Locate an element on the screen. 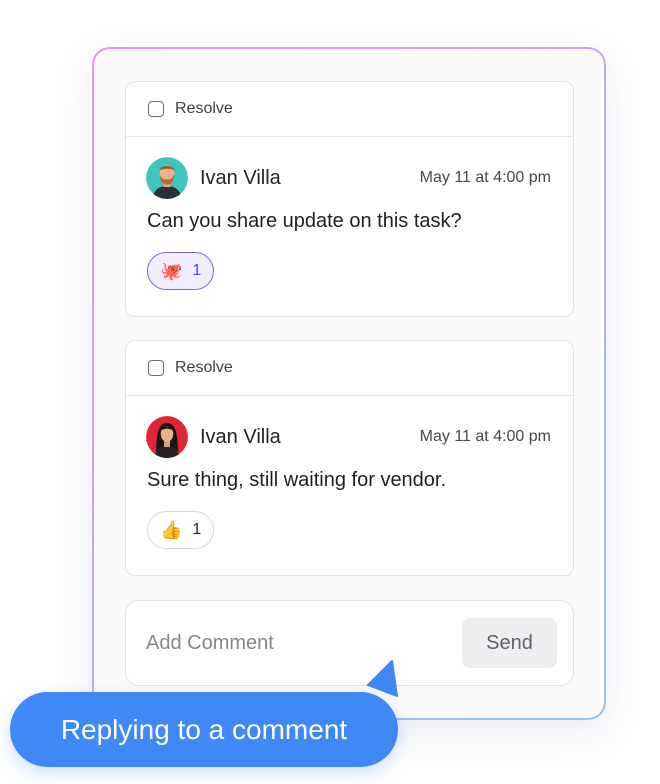 The height and width of the screenshot is (784, 660). female-avatar-icon is located at coordinates (167, 437).